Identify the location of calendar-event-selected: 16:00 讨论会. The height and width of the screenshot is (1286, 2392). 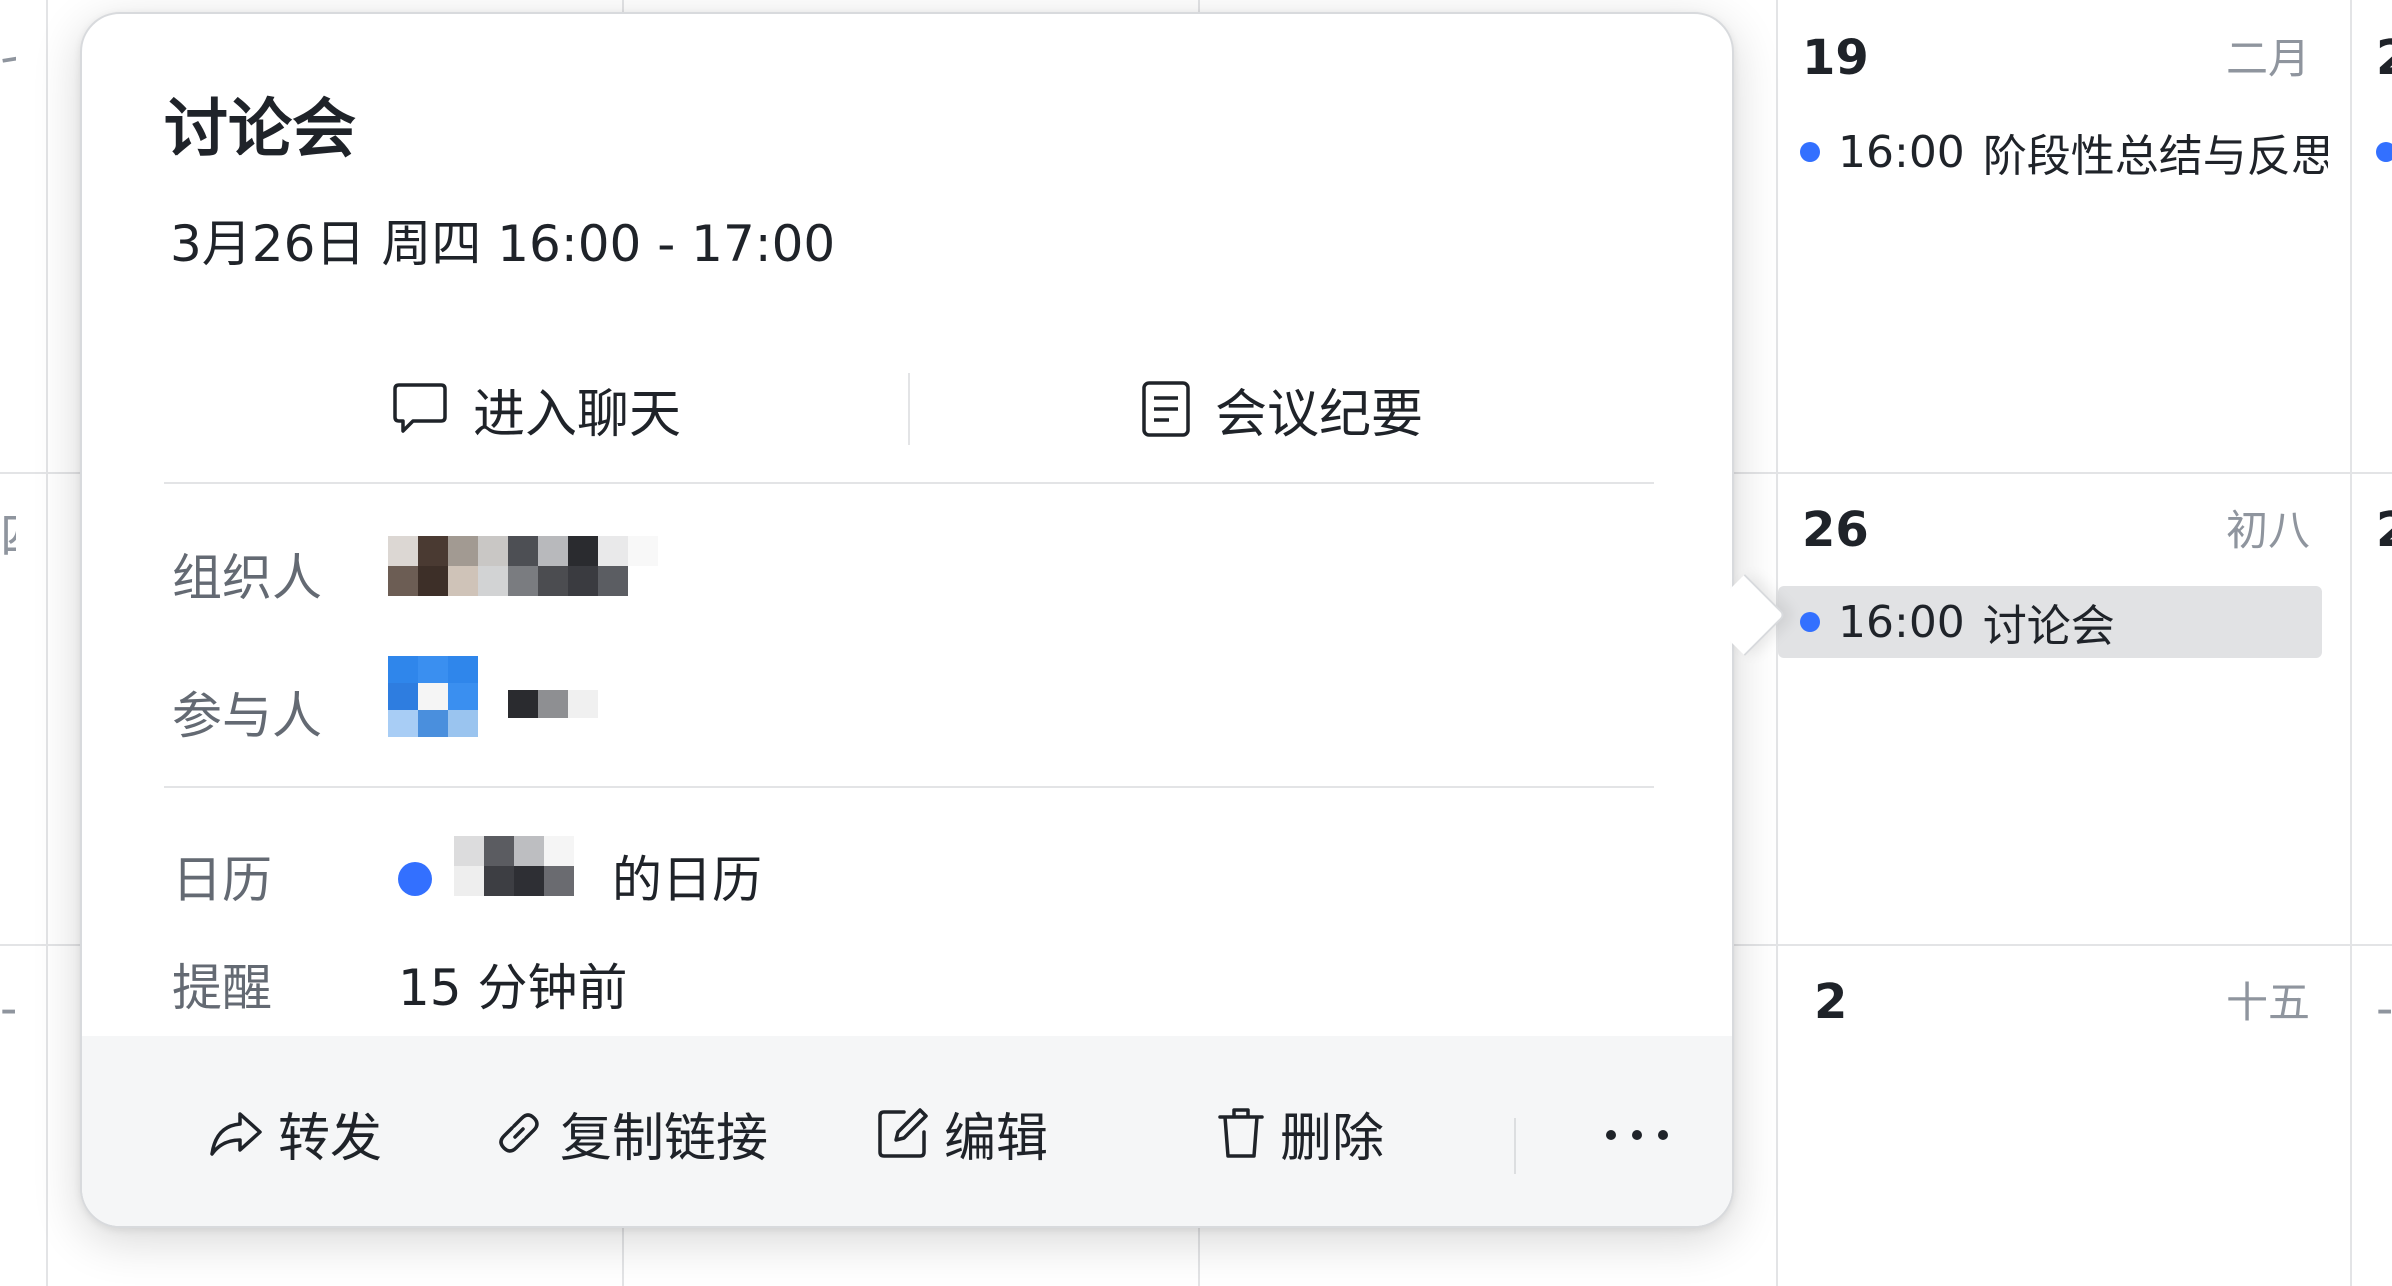
(2050, 622).